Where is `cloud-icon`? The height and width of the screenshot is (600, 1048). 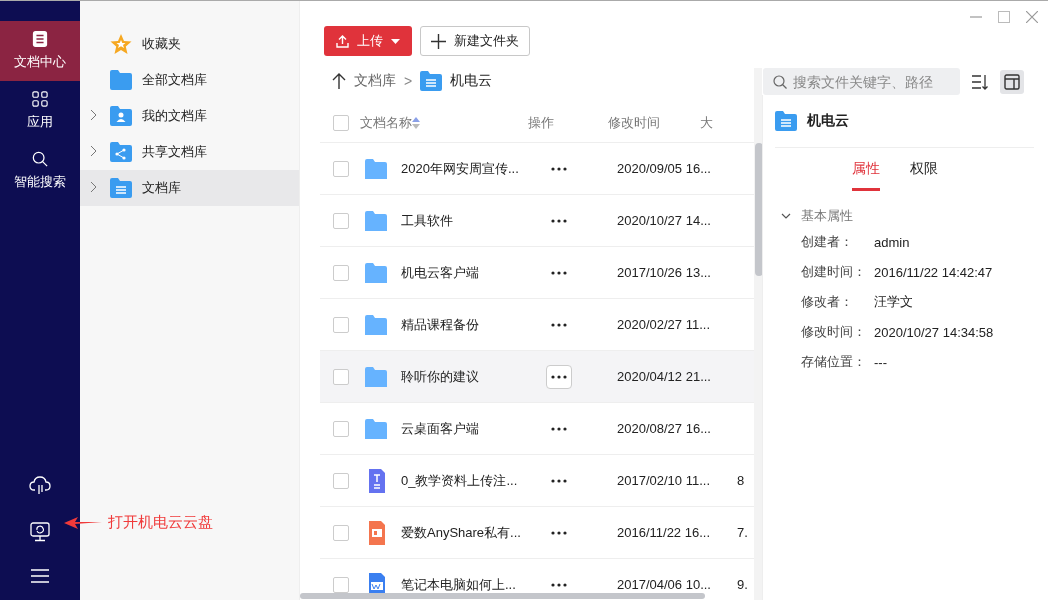
cloud-icon is located at coordinates (40, 485).